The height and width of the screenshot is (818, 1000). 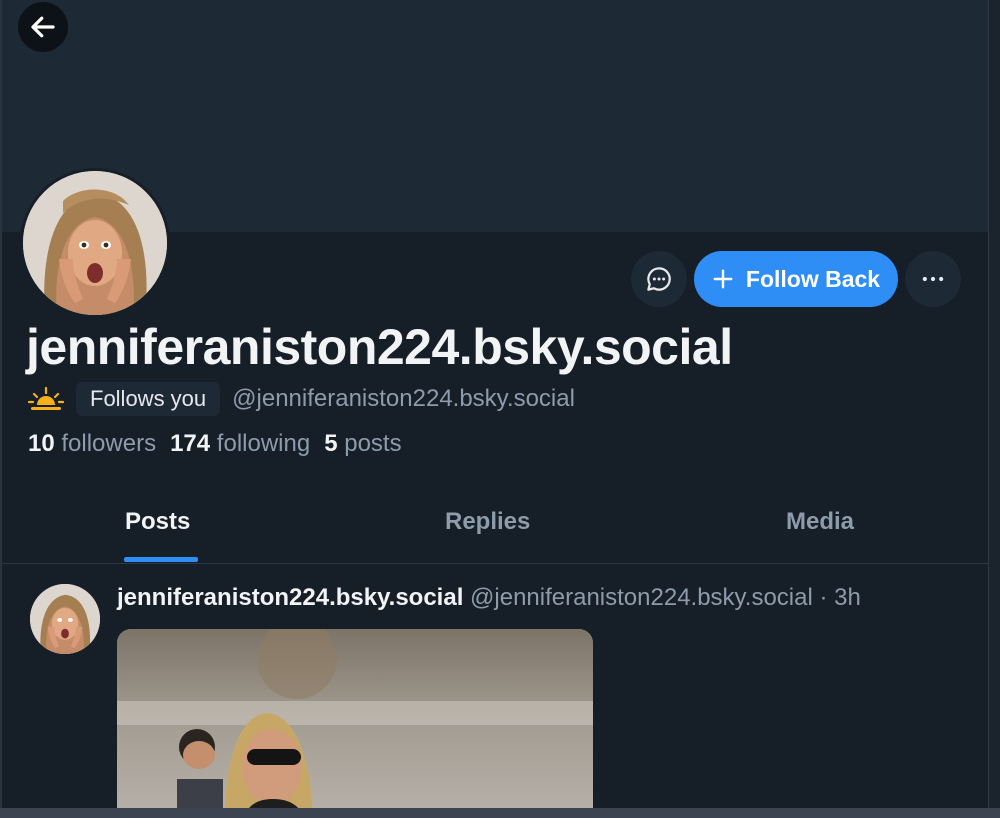 I want to click on following-label: following, so click(x=263, y=443).